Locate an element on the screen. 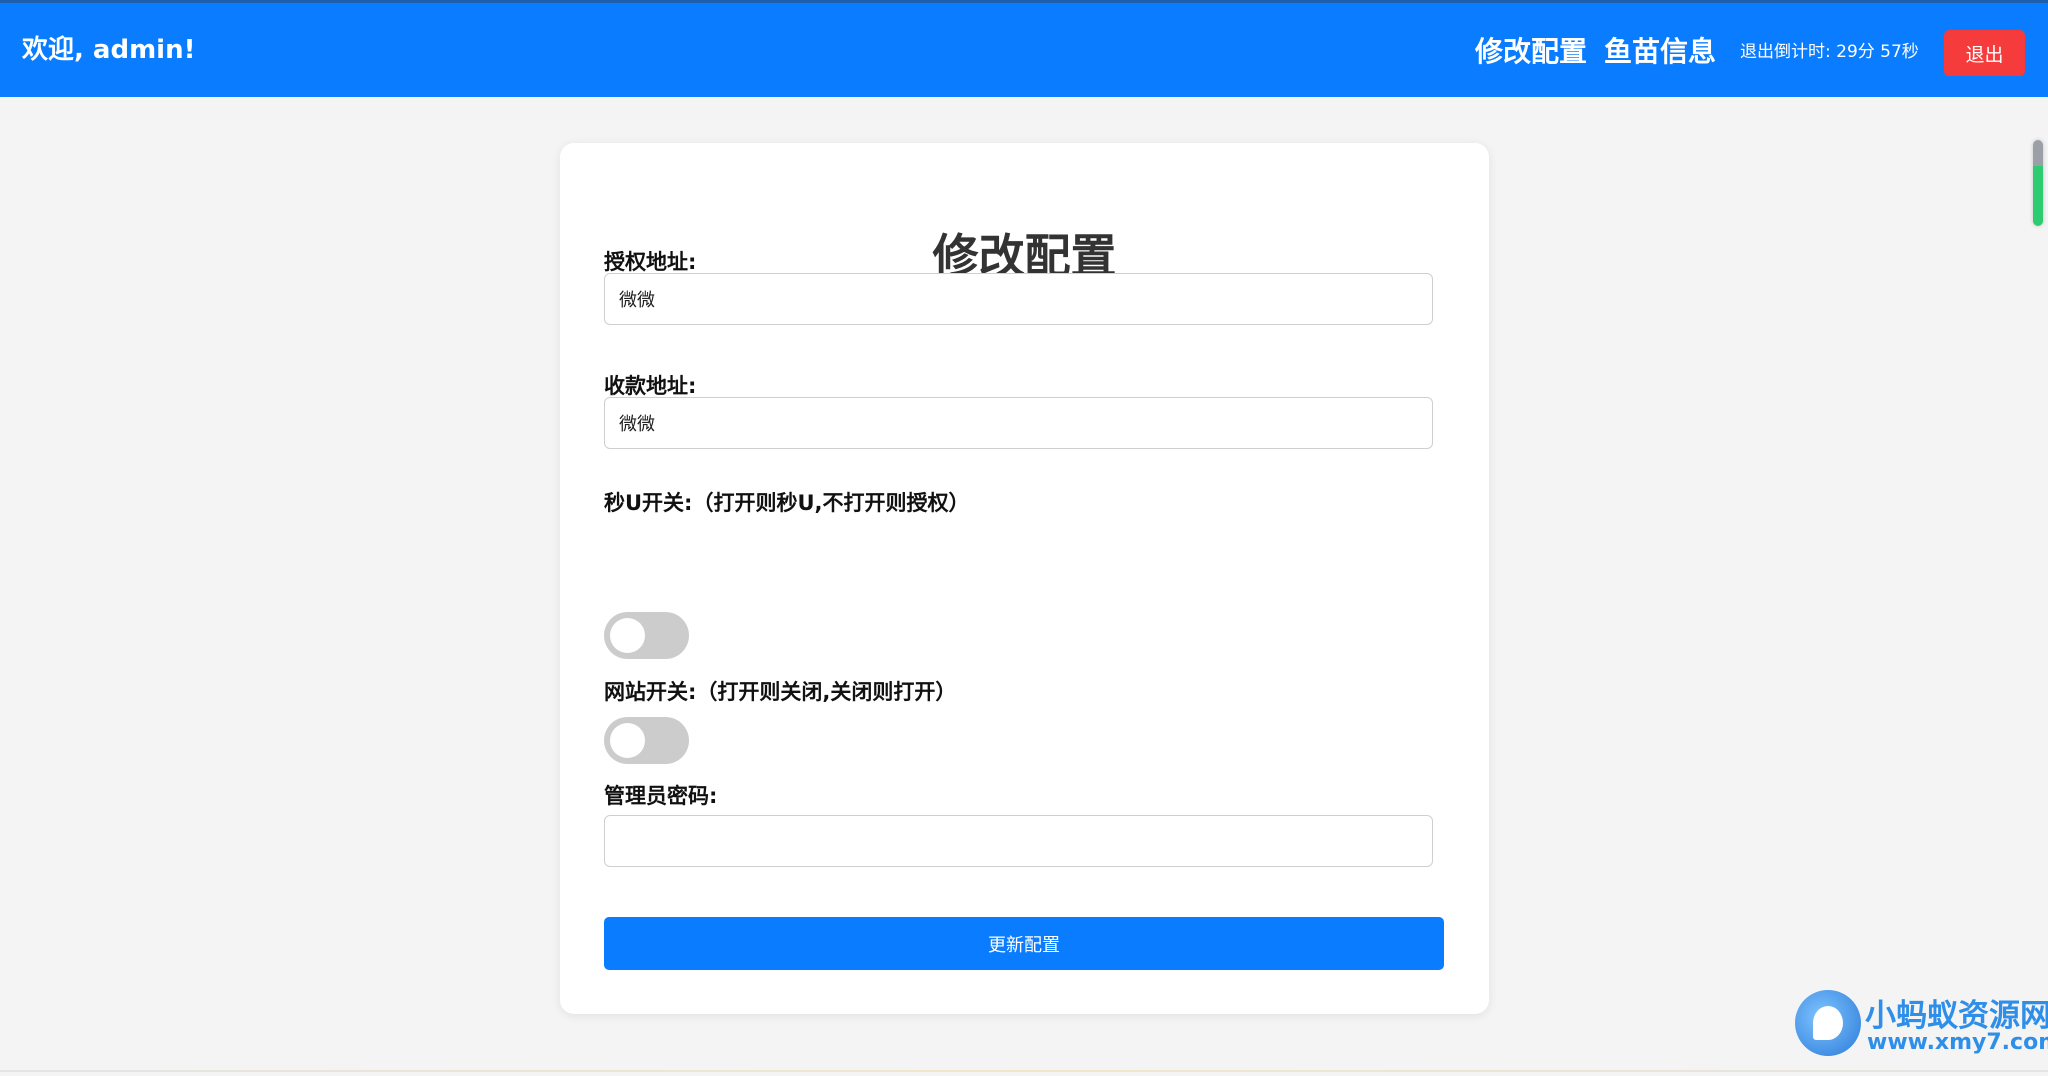 This screenshot has width=2048, height=1076. watermark: 小蚂蚁资源网 www.xmy7.com is located at coordinates (1921, 1024).